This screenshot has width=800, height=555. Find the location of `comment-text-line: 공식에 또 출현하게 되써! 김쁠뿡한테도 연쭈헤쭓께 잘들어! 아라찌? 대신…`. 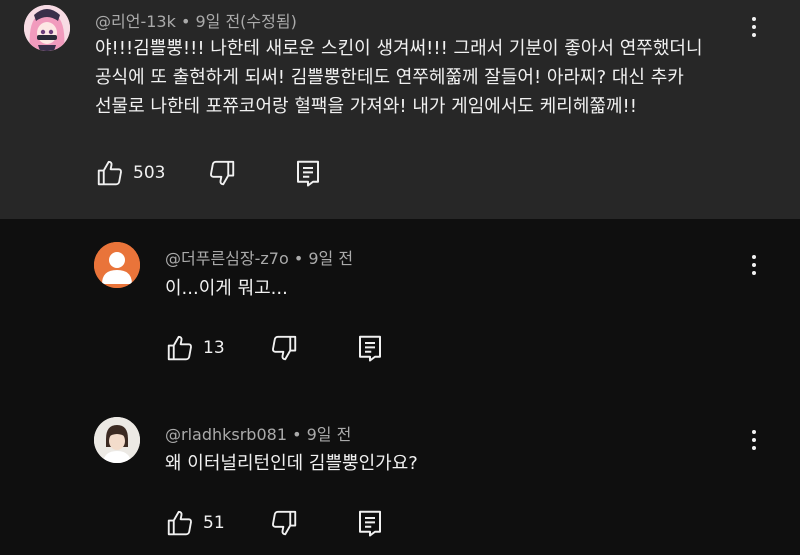

comment-text-line: 공식에 또 출현하게 되써! 김쁠뿡한테도 연쭈헤쭓께 잘들어! 아라찌? 대신… is located at coordinates (389, 77).